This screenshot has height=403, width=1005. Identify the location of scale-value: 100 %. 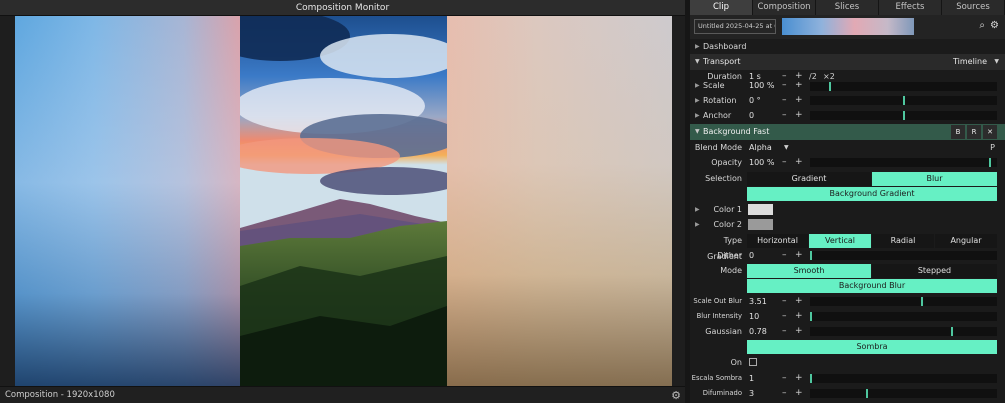
(761, 87).